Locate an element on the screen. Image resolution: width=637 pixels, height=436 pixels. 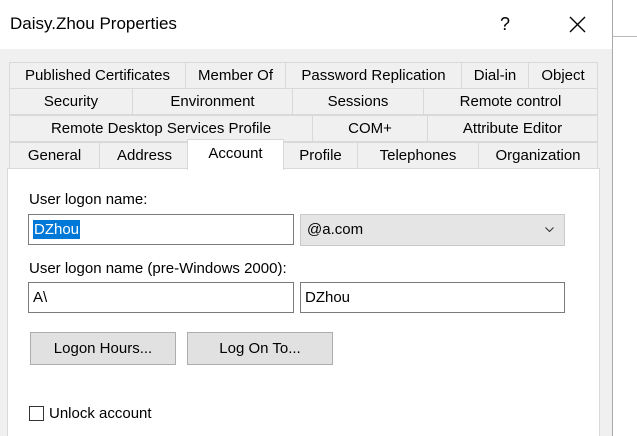
tab-remote-control: Remote control is located at coordinates (510, 101).